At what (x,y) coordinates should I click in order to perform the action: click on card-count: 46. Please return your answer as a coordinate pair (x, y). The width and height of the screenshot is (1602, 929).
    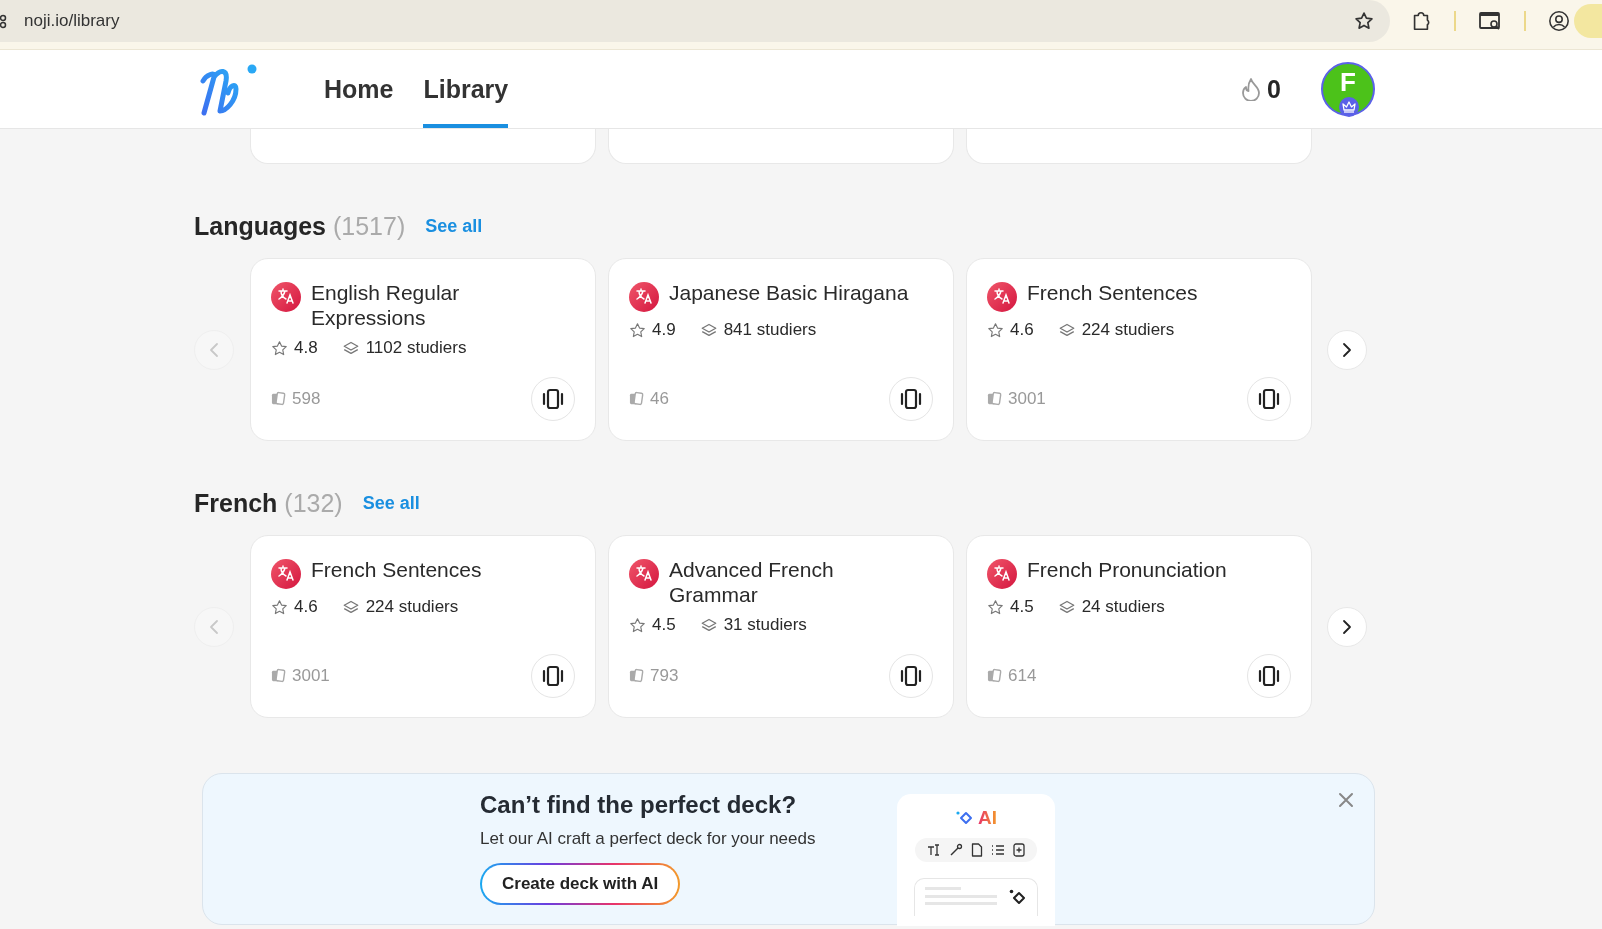
    Looking at the image, I should click on (659, 398).